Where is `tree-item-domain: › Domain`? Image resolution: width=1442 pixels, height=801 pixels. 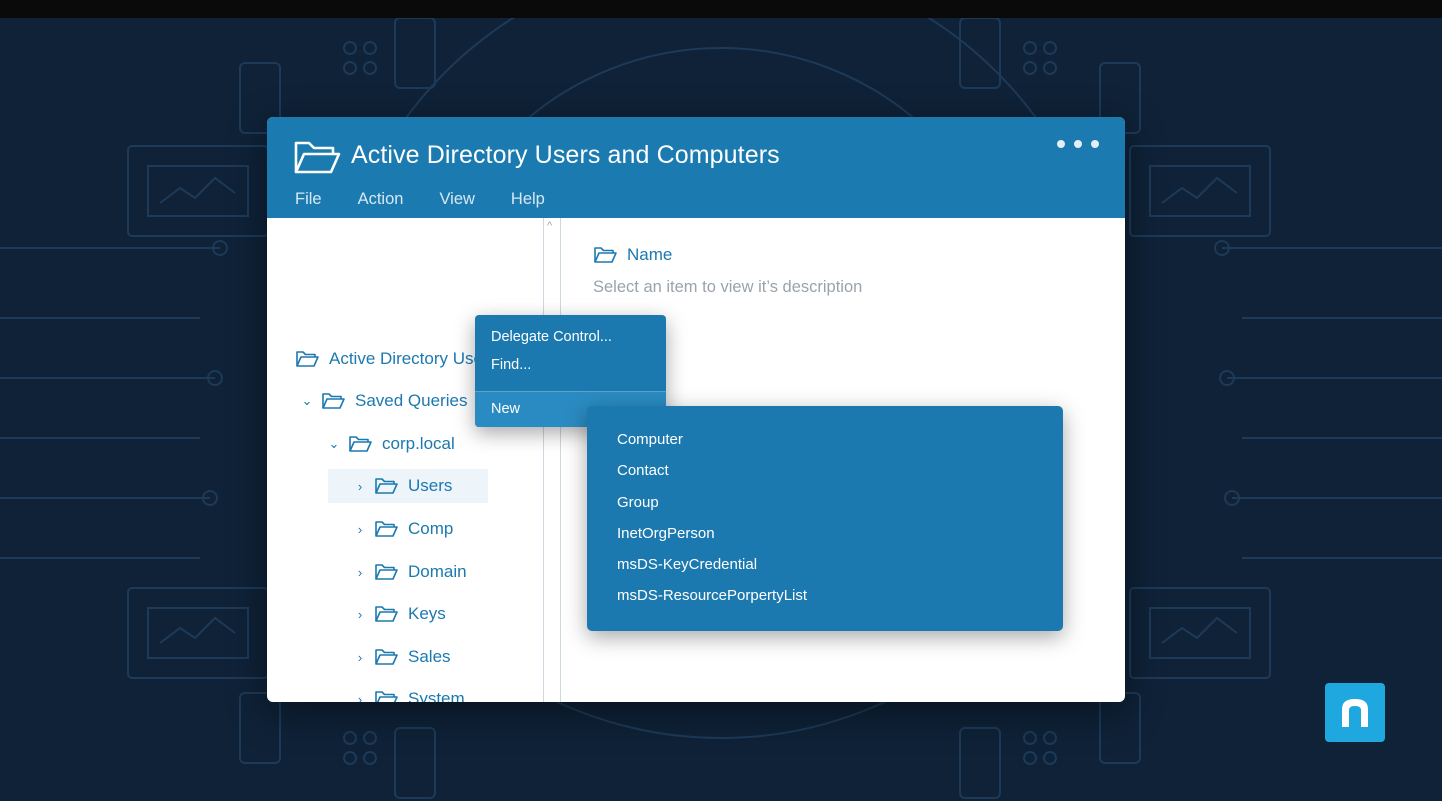 tree-item-domain: › Domain is located at coordinates (410, 572).